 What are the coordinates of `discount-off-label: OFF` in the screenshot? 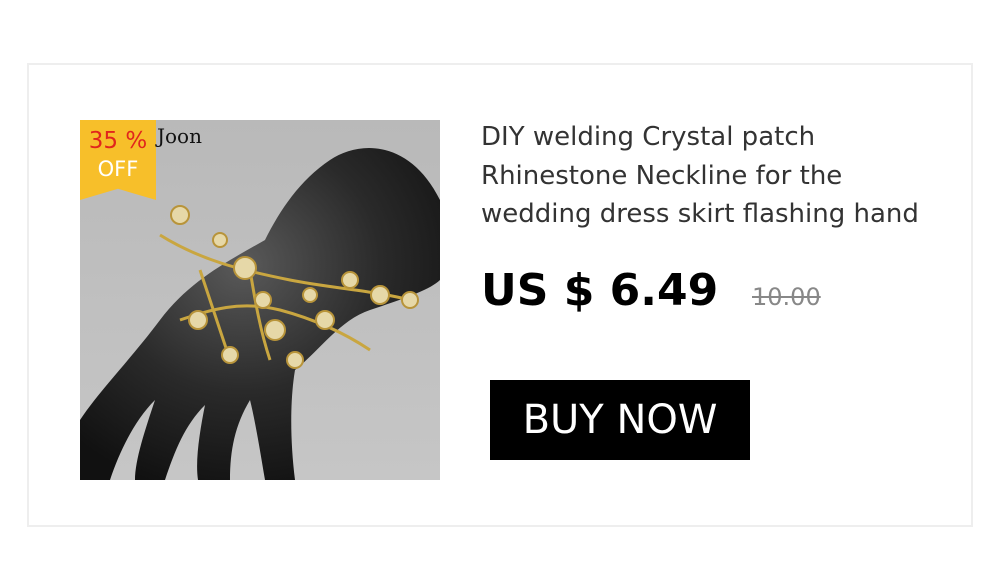 It's located at (118, 169).